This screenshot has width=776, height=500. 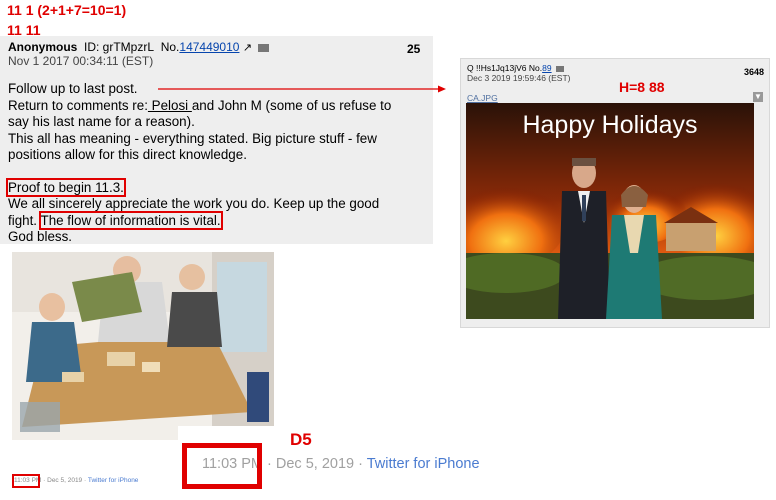 What do you see at coordinates (559, 68) in the screenshot?
I see `folder-icon` at bounding box center [559, 68].